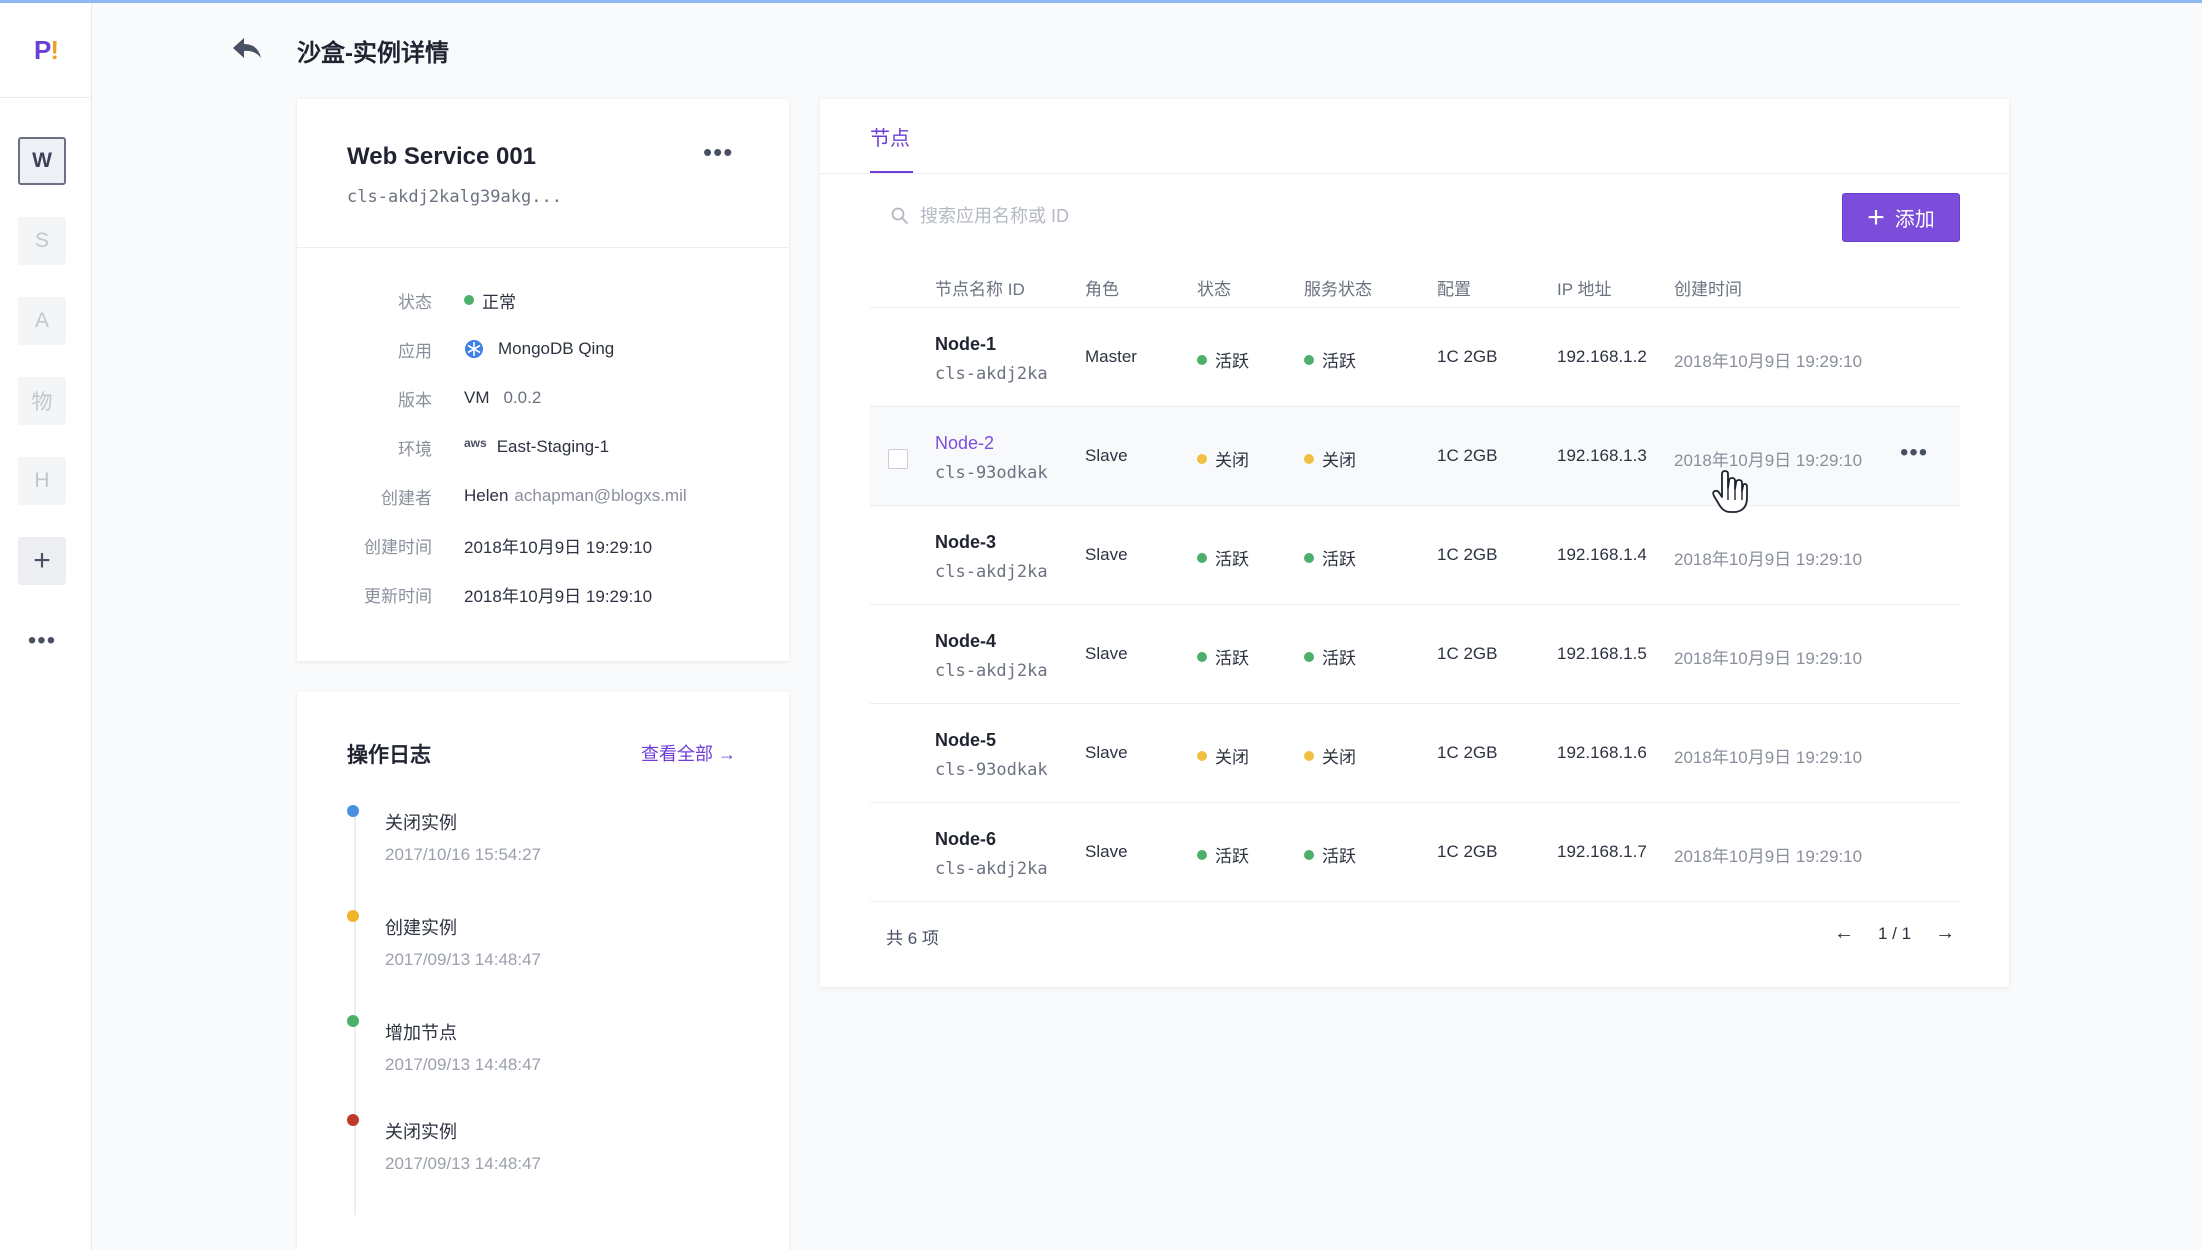 The width and height of the screenshot is (2202, 1250). What do you see at coordinates (536, 446) in the screenshot?
I see `env-value: aws East-Staging-1` at bounding box center [536, 446].